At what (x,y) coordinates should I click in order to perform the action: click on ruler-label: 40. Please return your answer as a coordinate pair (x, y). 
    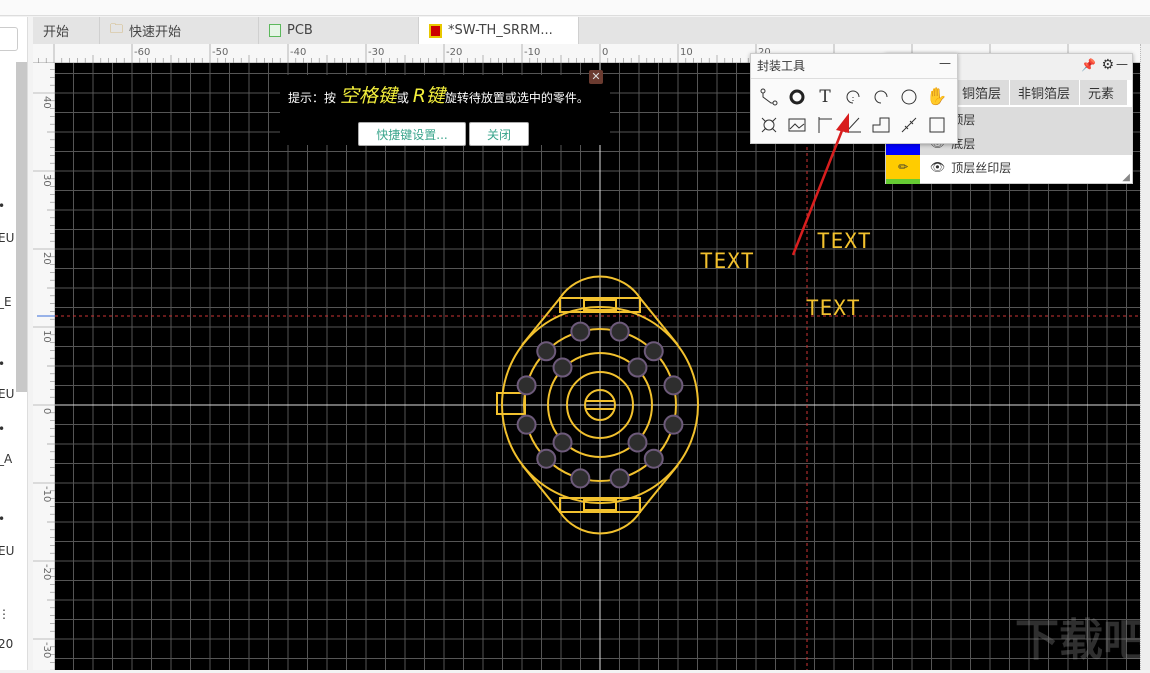
    Looking at the image, I should click on (46, 102).